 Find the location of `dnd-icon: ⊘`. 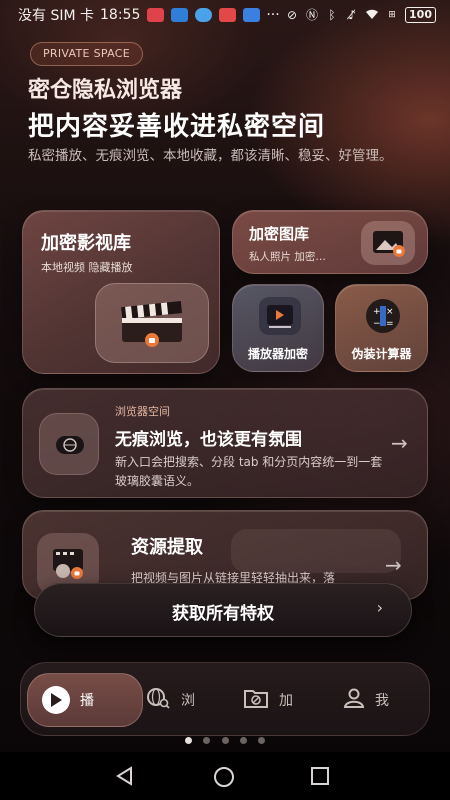

dnd-icon: ⊘ is located at coordinates (292, 15).